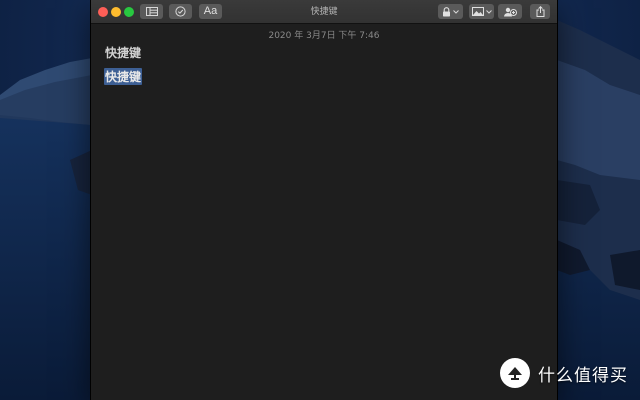 Image resolution: width=640 pixels, height=400 pixels. I want to click on checklist-button, so click(180, 11).